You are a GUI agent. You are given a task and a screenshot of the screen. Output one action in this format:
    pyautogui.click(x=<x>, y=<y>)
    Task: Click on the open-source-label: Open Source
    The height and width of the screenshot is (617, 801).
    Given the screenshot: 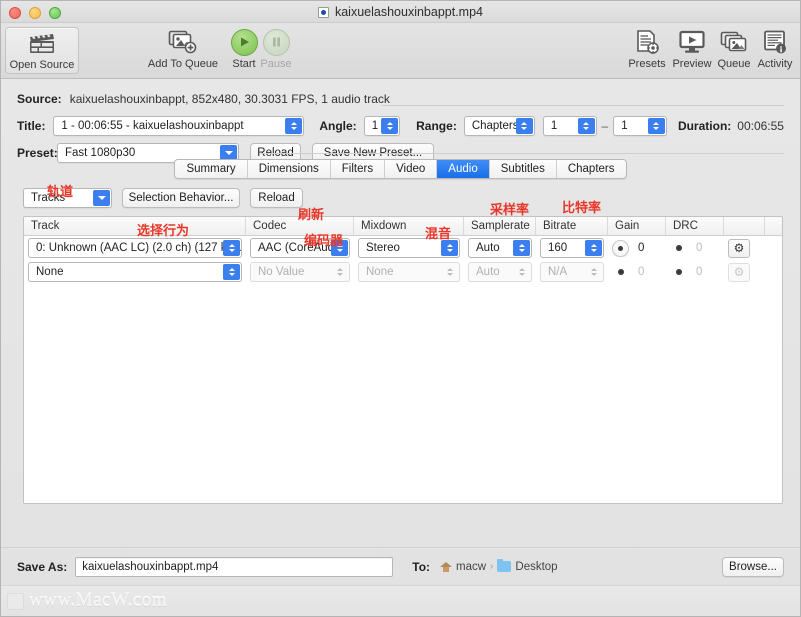 What is the action you would take?
    pyautogui.click(x=42, y=65)
    